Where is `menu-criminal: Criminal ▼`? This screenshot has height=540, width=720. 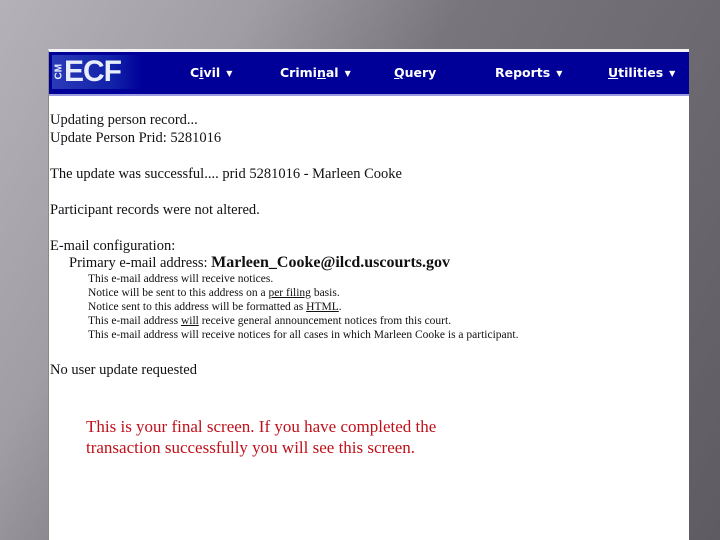 menu-criminal: Criminal ▼ is located at coordinates (315, 73).